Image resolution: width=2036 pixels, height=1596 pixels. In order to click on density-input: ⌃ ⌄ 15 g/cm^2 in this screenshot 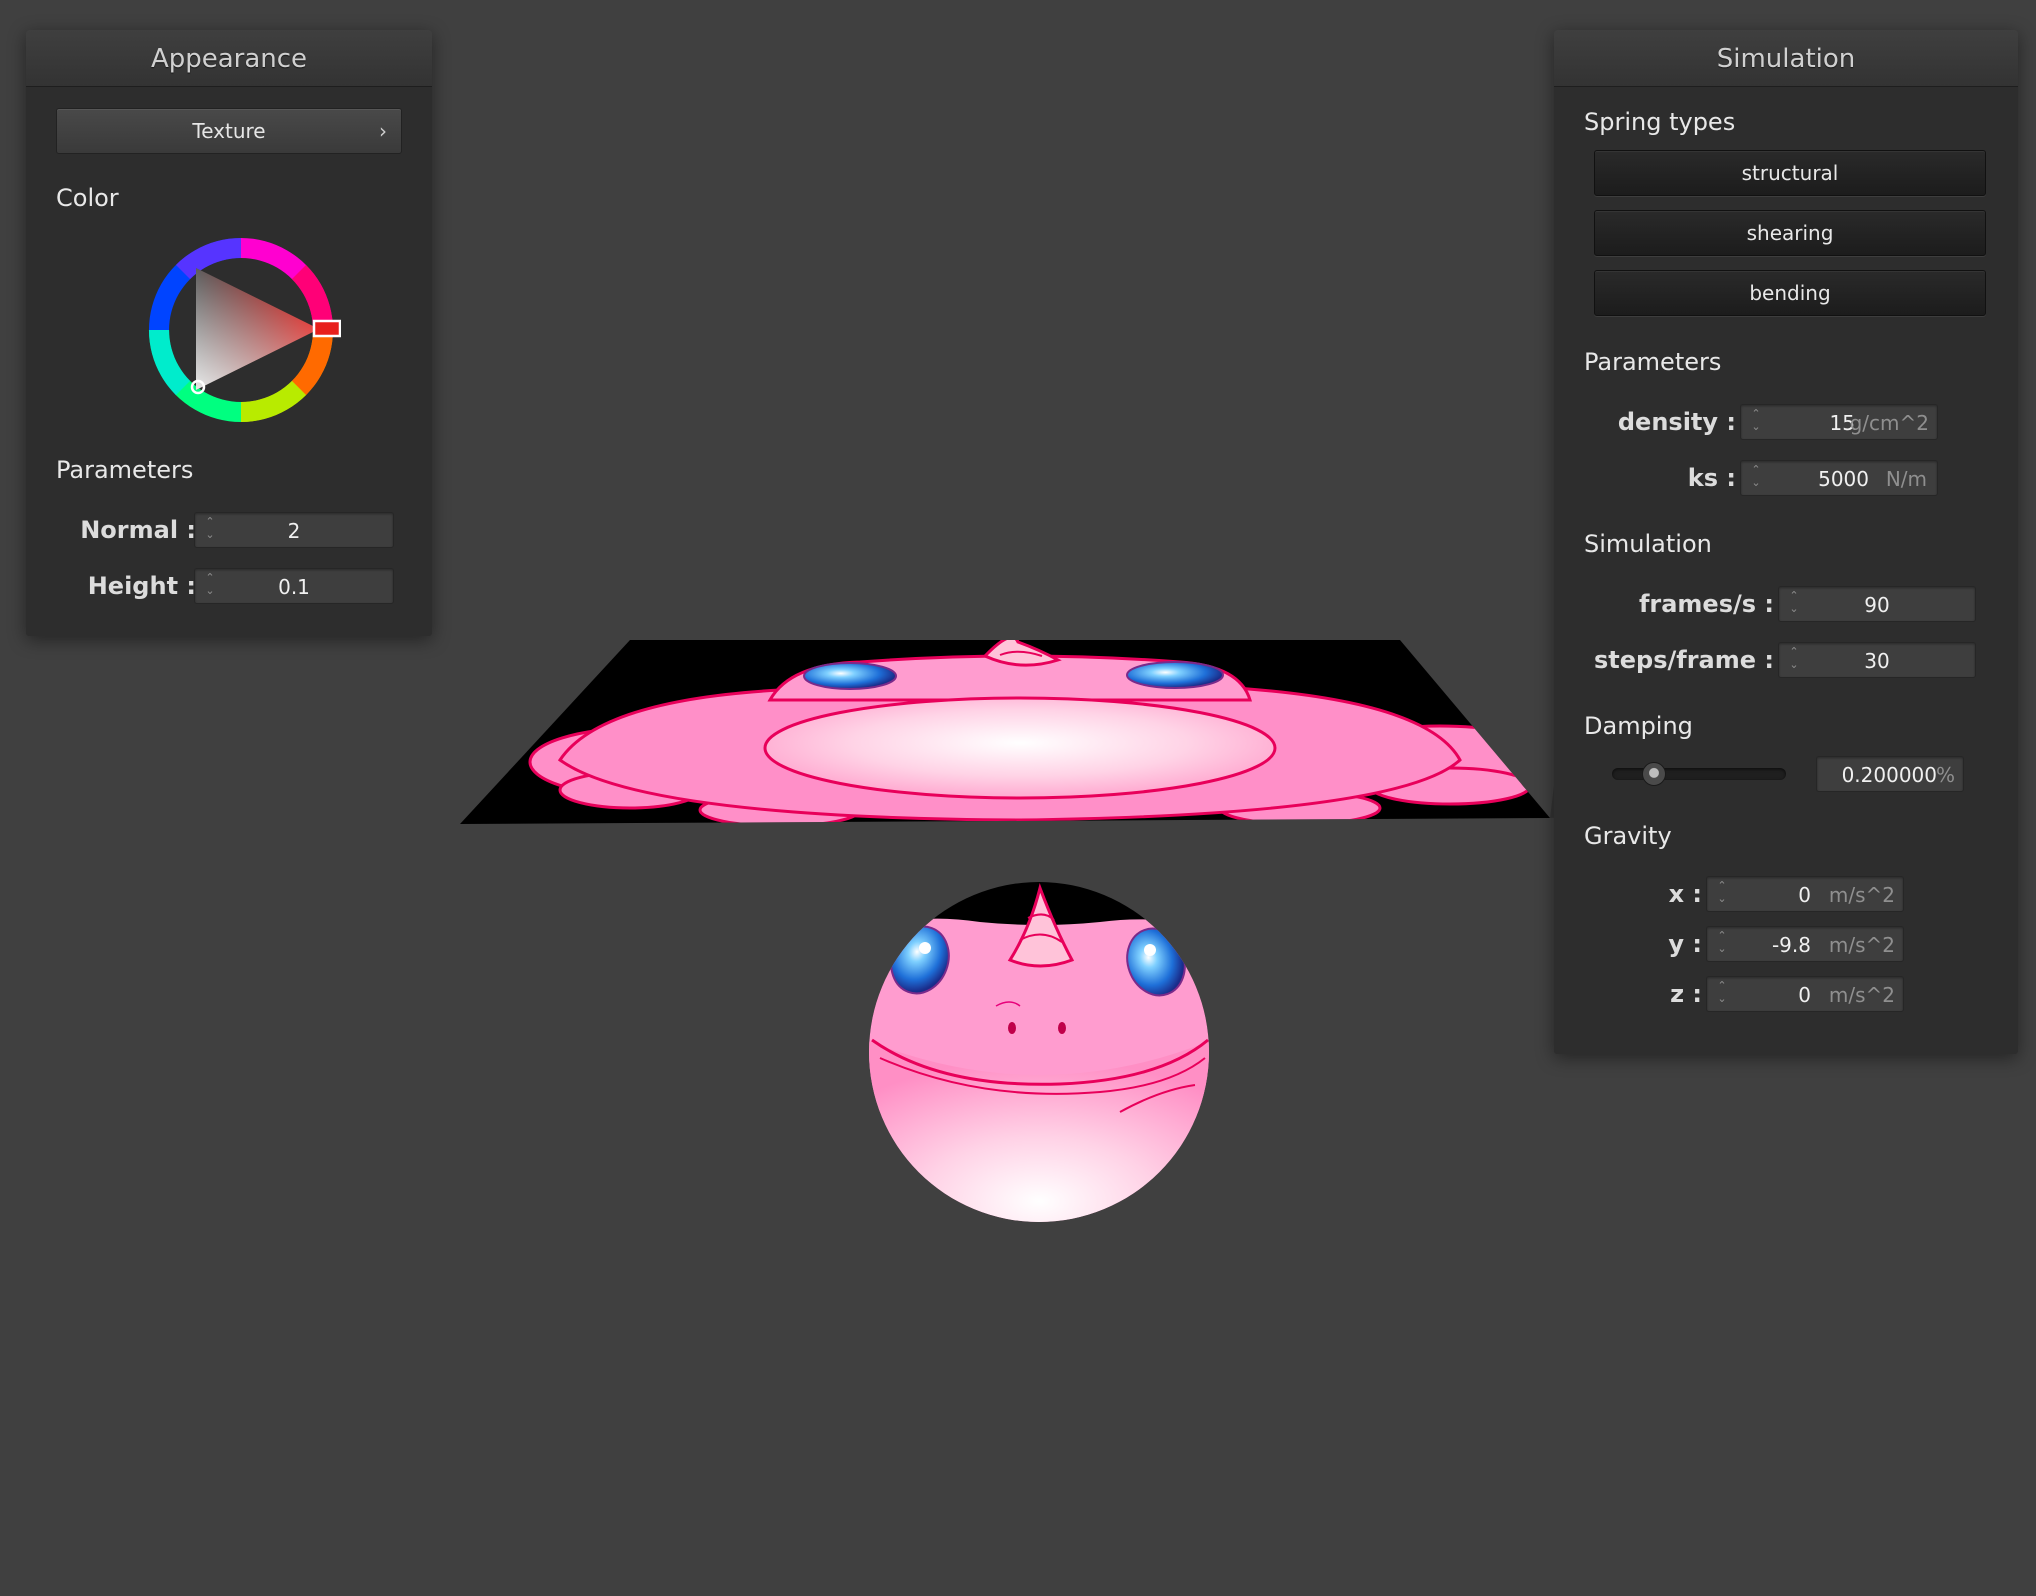, I will do `click(1839, 422)`.